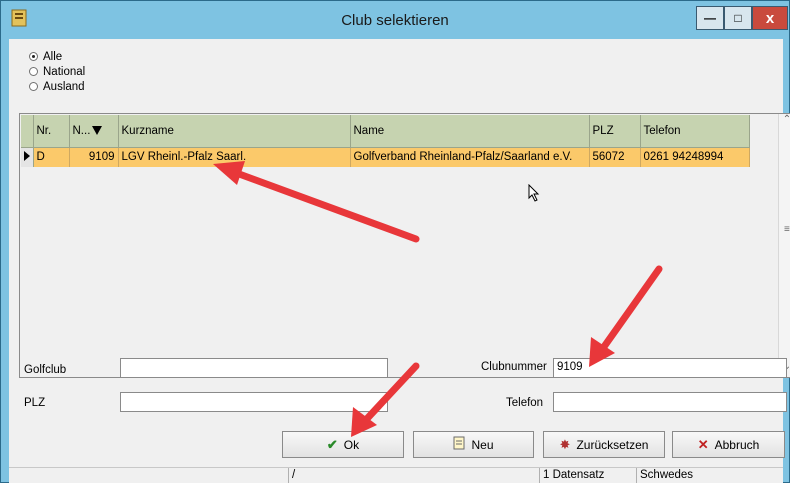 This screenshot has height=484, width=790. Describe the element at coordinates (53, 56) in the screenshot. I see `radio-label-alle: Alle` at that location.